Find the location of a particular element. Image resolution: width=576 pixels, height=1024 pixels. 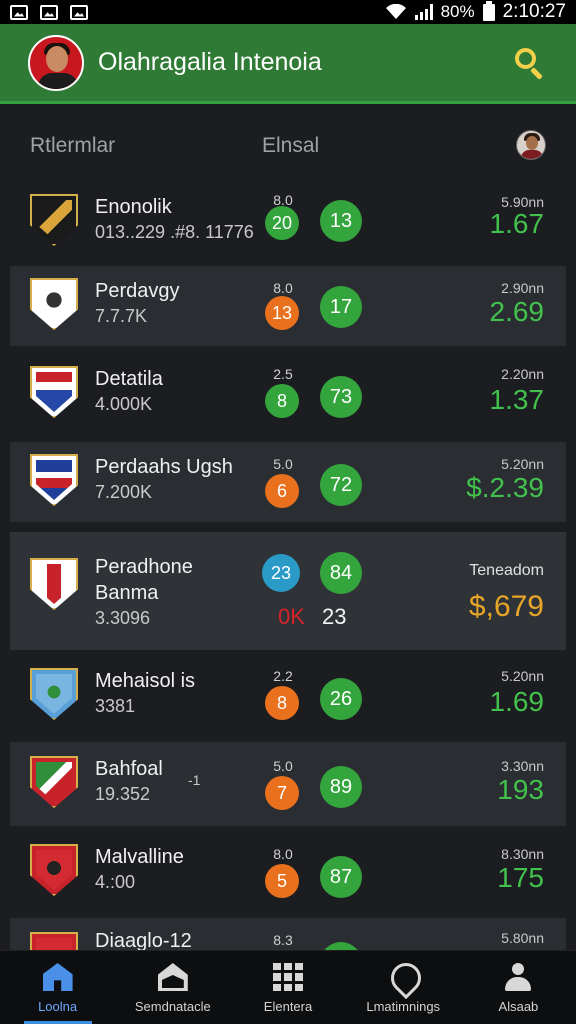

nav-tab-account: Alsaab is located at coordinates (518, 987).